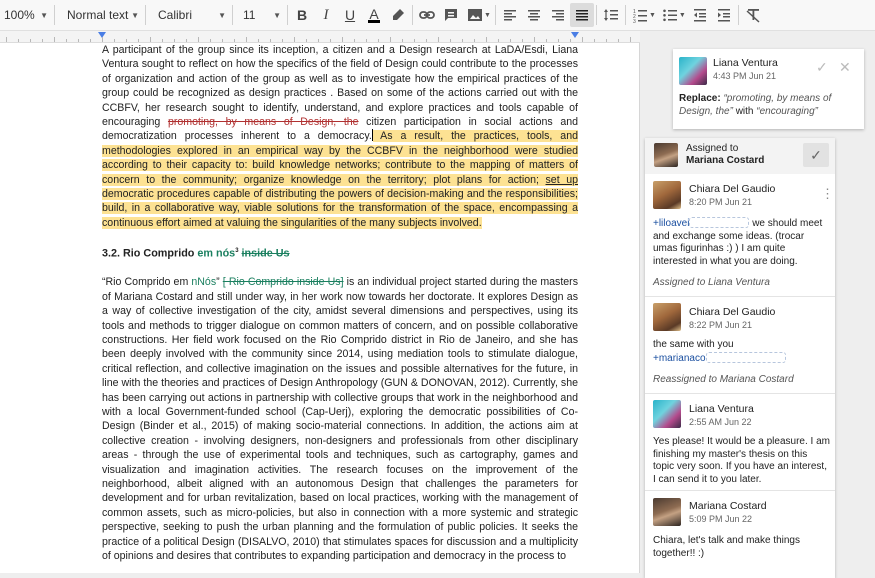 The width and height of the screenshot is (875, 578). I want to click on suggested-deletion: promoting, by means of Design, the, so click(263, 122).